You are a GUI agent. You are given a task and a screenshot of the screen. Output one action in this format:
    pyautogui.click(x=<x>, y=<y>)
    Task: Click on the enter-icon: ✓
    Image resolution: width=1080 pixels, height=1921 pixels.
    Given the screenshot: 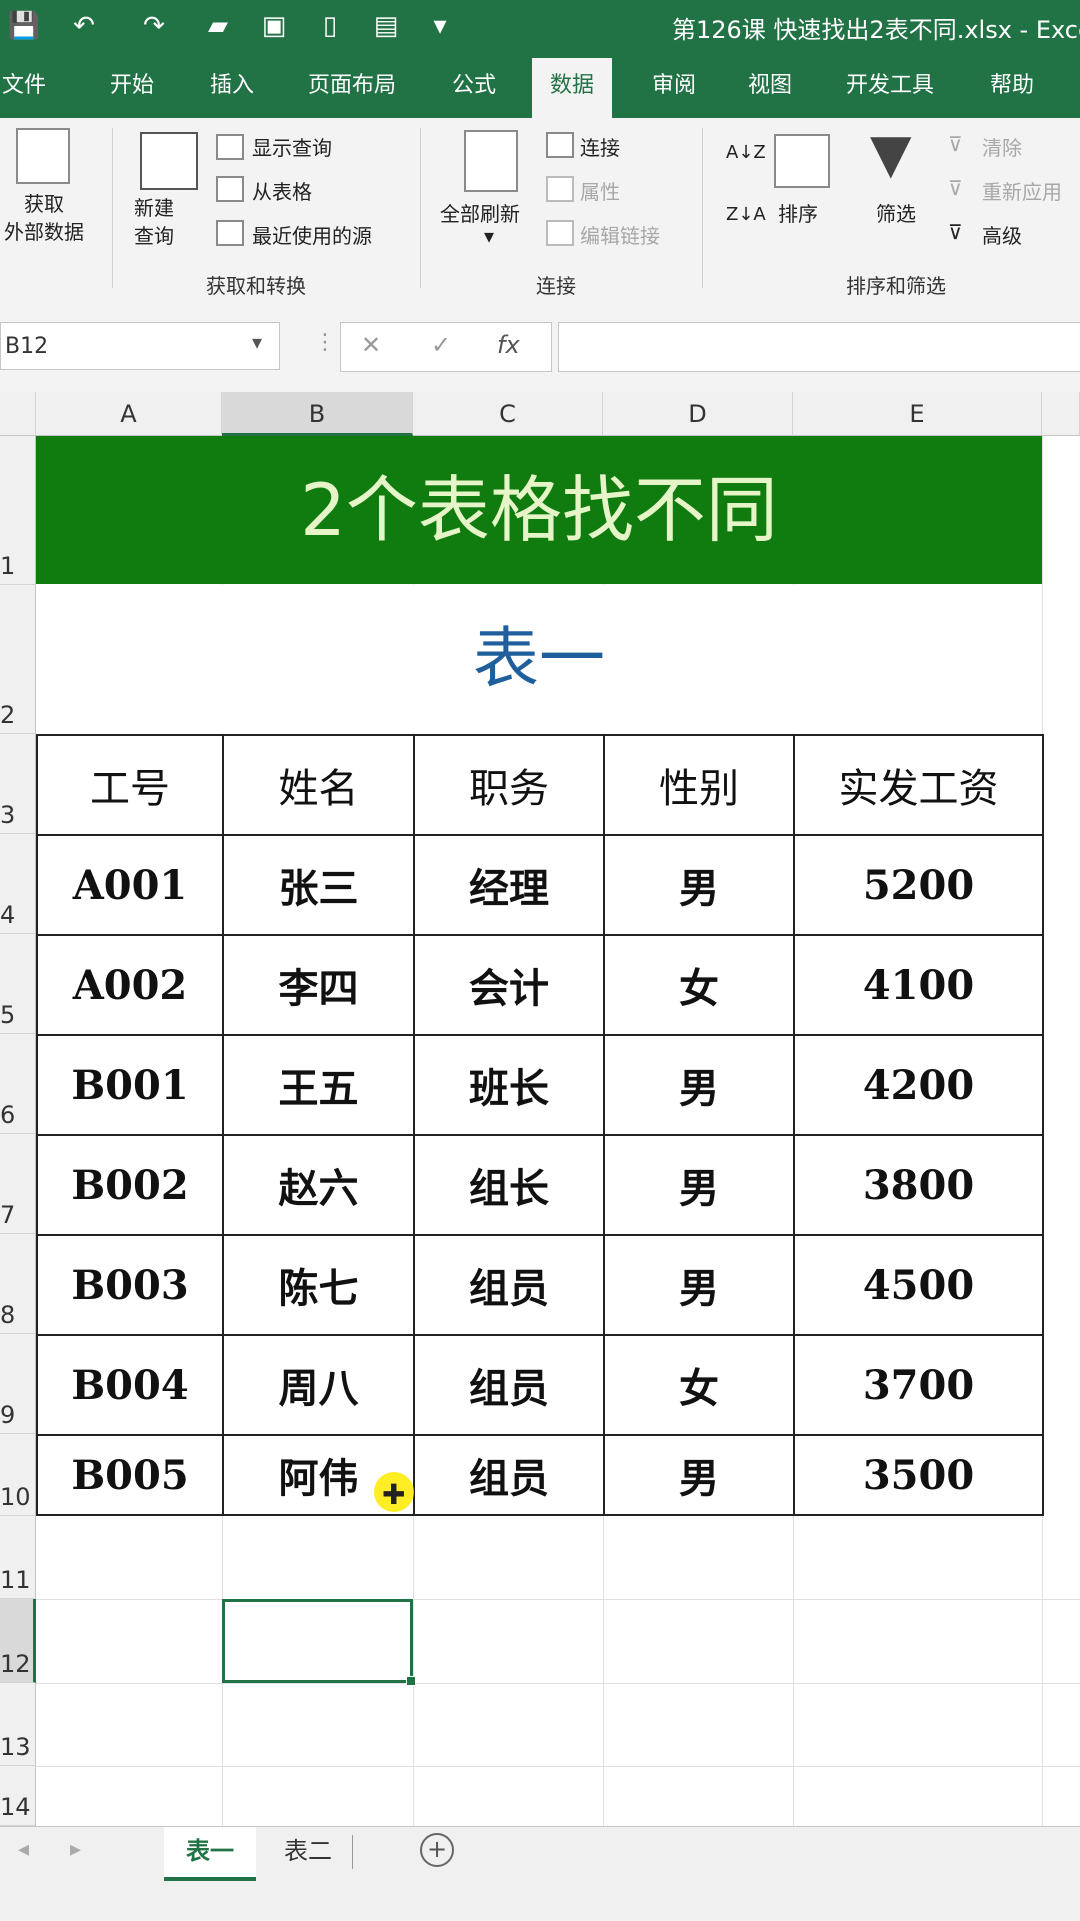 What is the action you would take?
    pyautogui.click(x=441, y=345)
    